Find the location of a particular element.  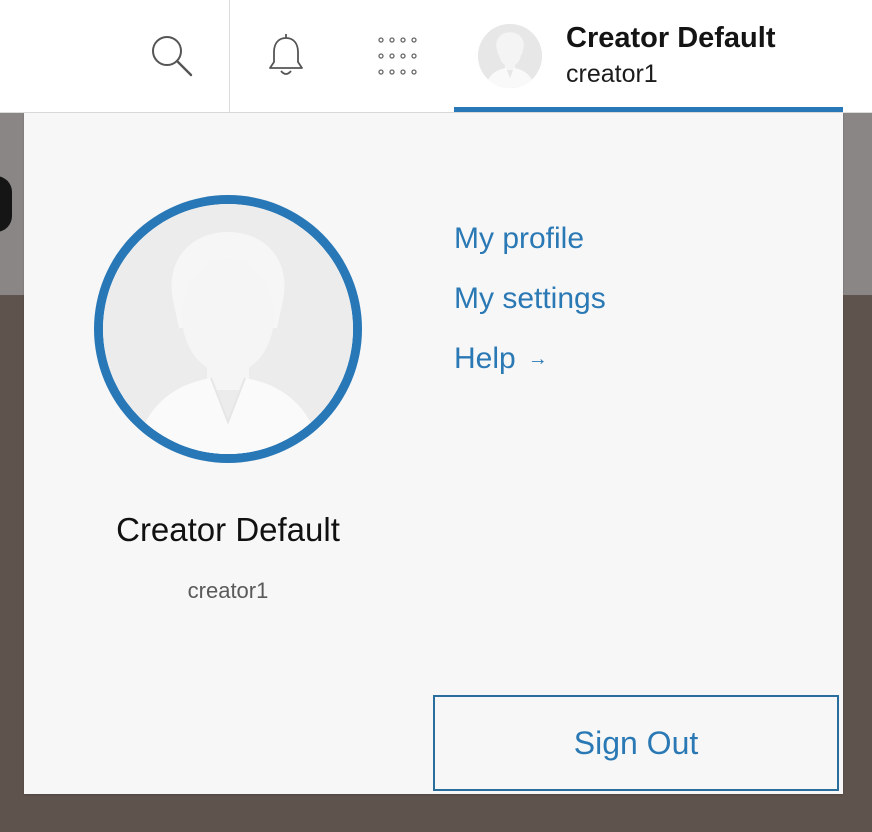

header-divider is located at coordinates (229, 56).